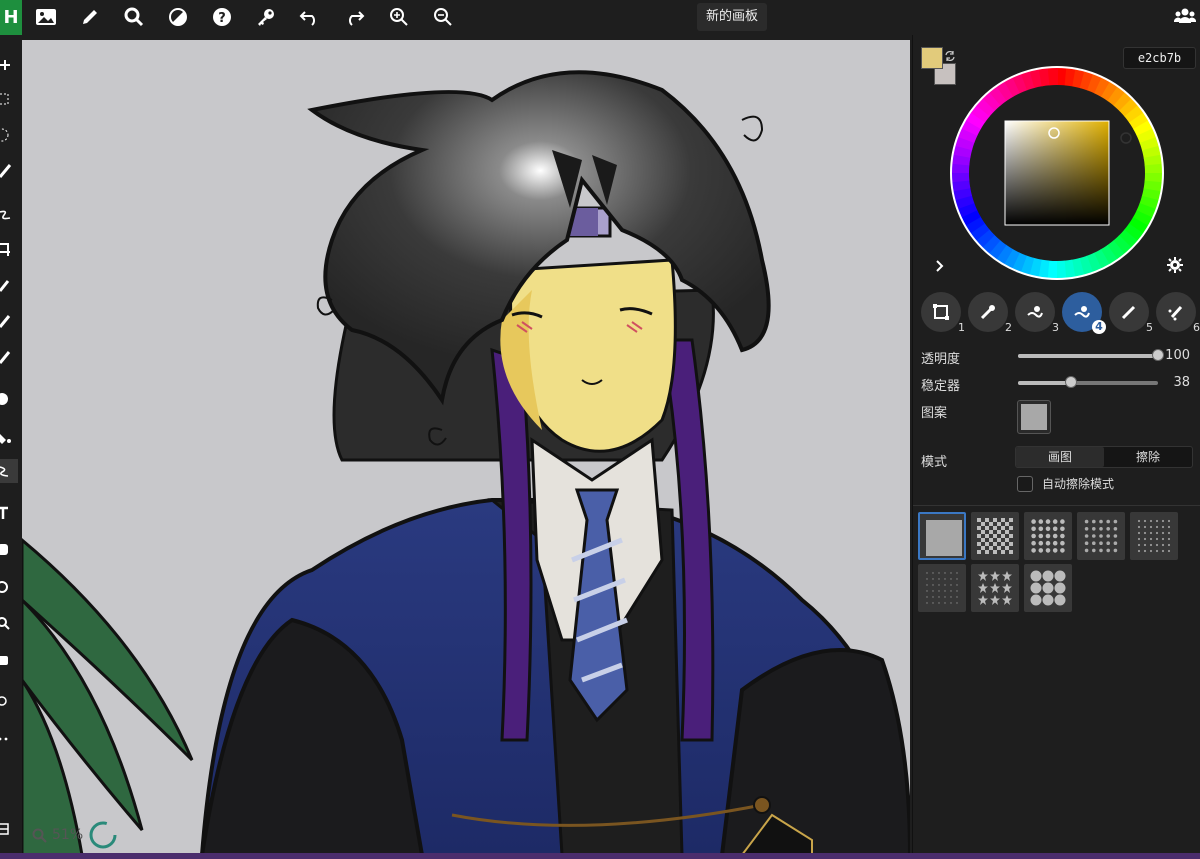  Describe the element at coordinates (1008, 327) in the screenshot. I see `brush-number: 2` at that location.